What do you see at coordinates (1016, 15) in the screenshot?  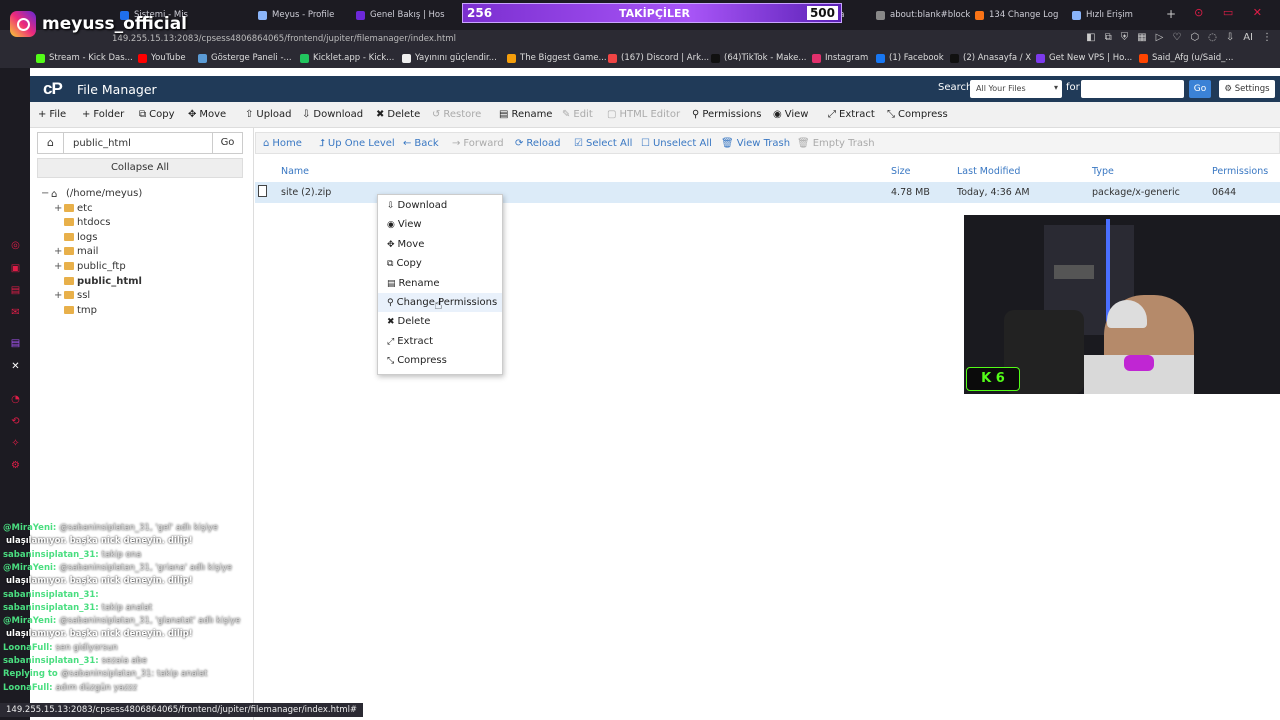 I see `browser-tab: 134 Change Log` at bounding box center [1016, 15].